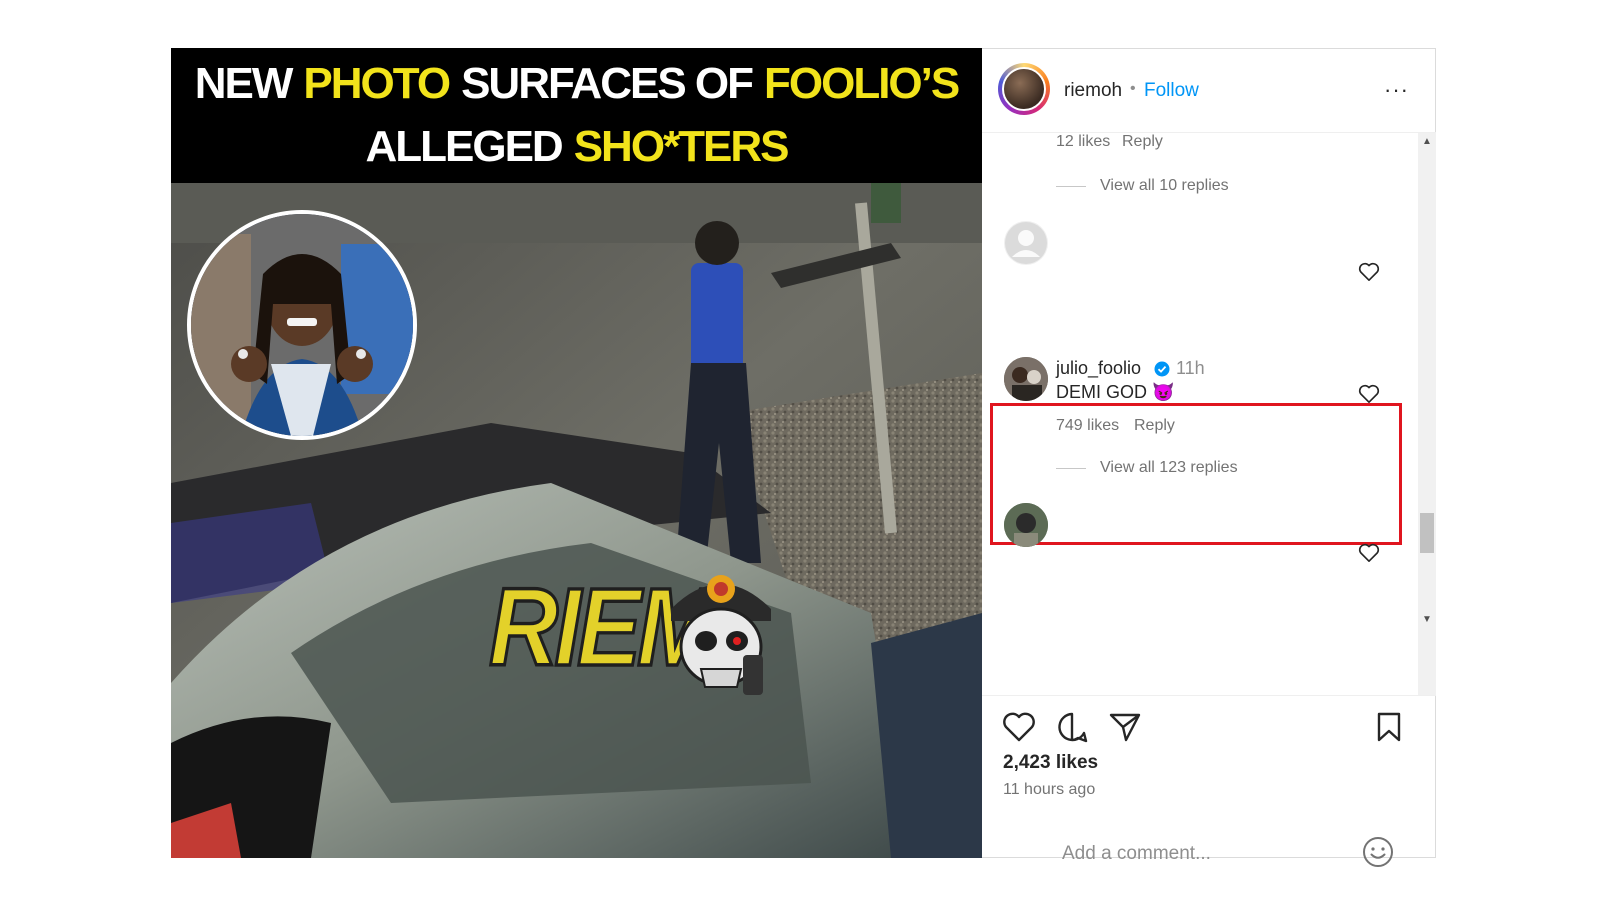 The height and width of the screenshot is (900, 1600). I want to click on author-avatar, so click(1024, 89).